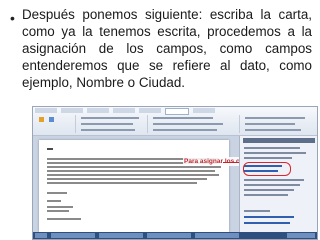 The image size is (320, 240). Describe the element at coordinates (177, 111) in the screenshot. I see `ribbon-tab-mailings` at that location.